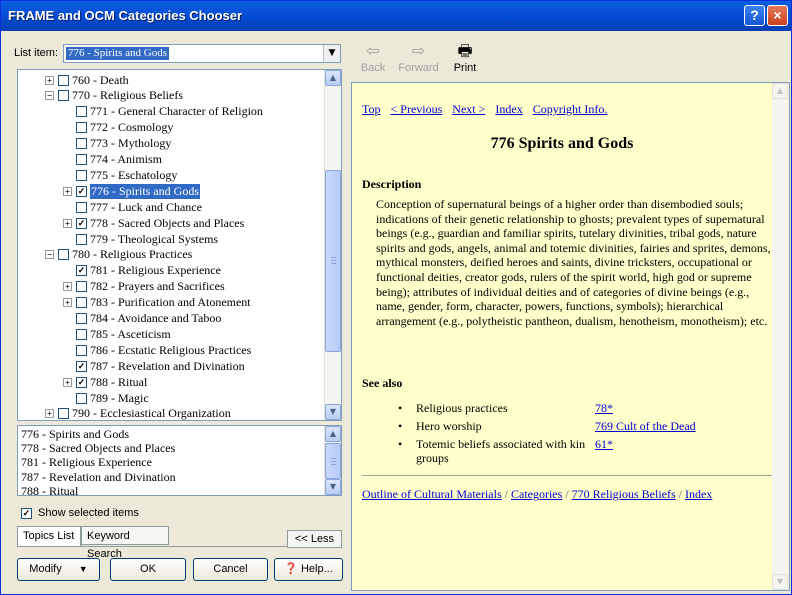  What do you see at coordinates (105, 382) in the screenshot?
I see `tree-item: + ✓ 788 - Ritual` at bounding box center [105, 382].